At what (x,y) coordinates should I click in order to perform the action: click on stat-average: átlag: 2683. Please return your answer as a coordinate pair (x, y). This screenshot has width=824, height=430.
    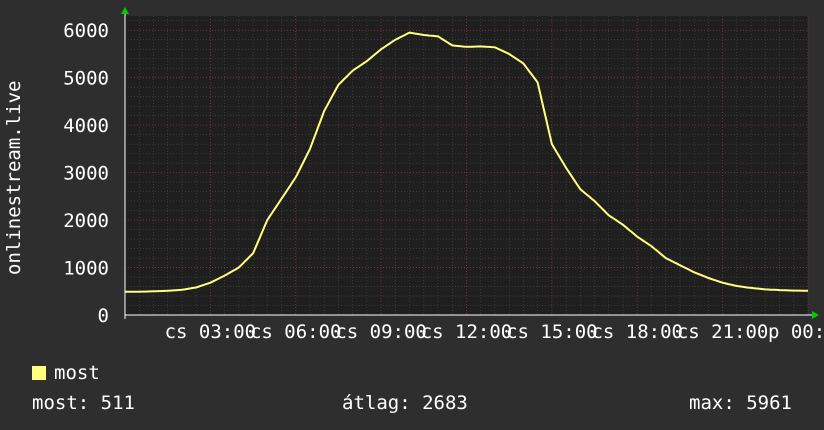
    Looking at the image, I should click on (405, 403).